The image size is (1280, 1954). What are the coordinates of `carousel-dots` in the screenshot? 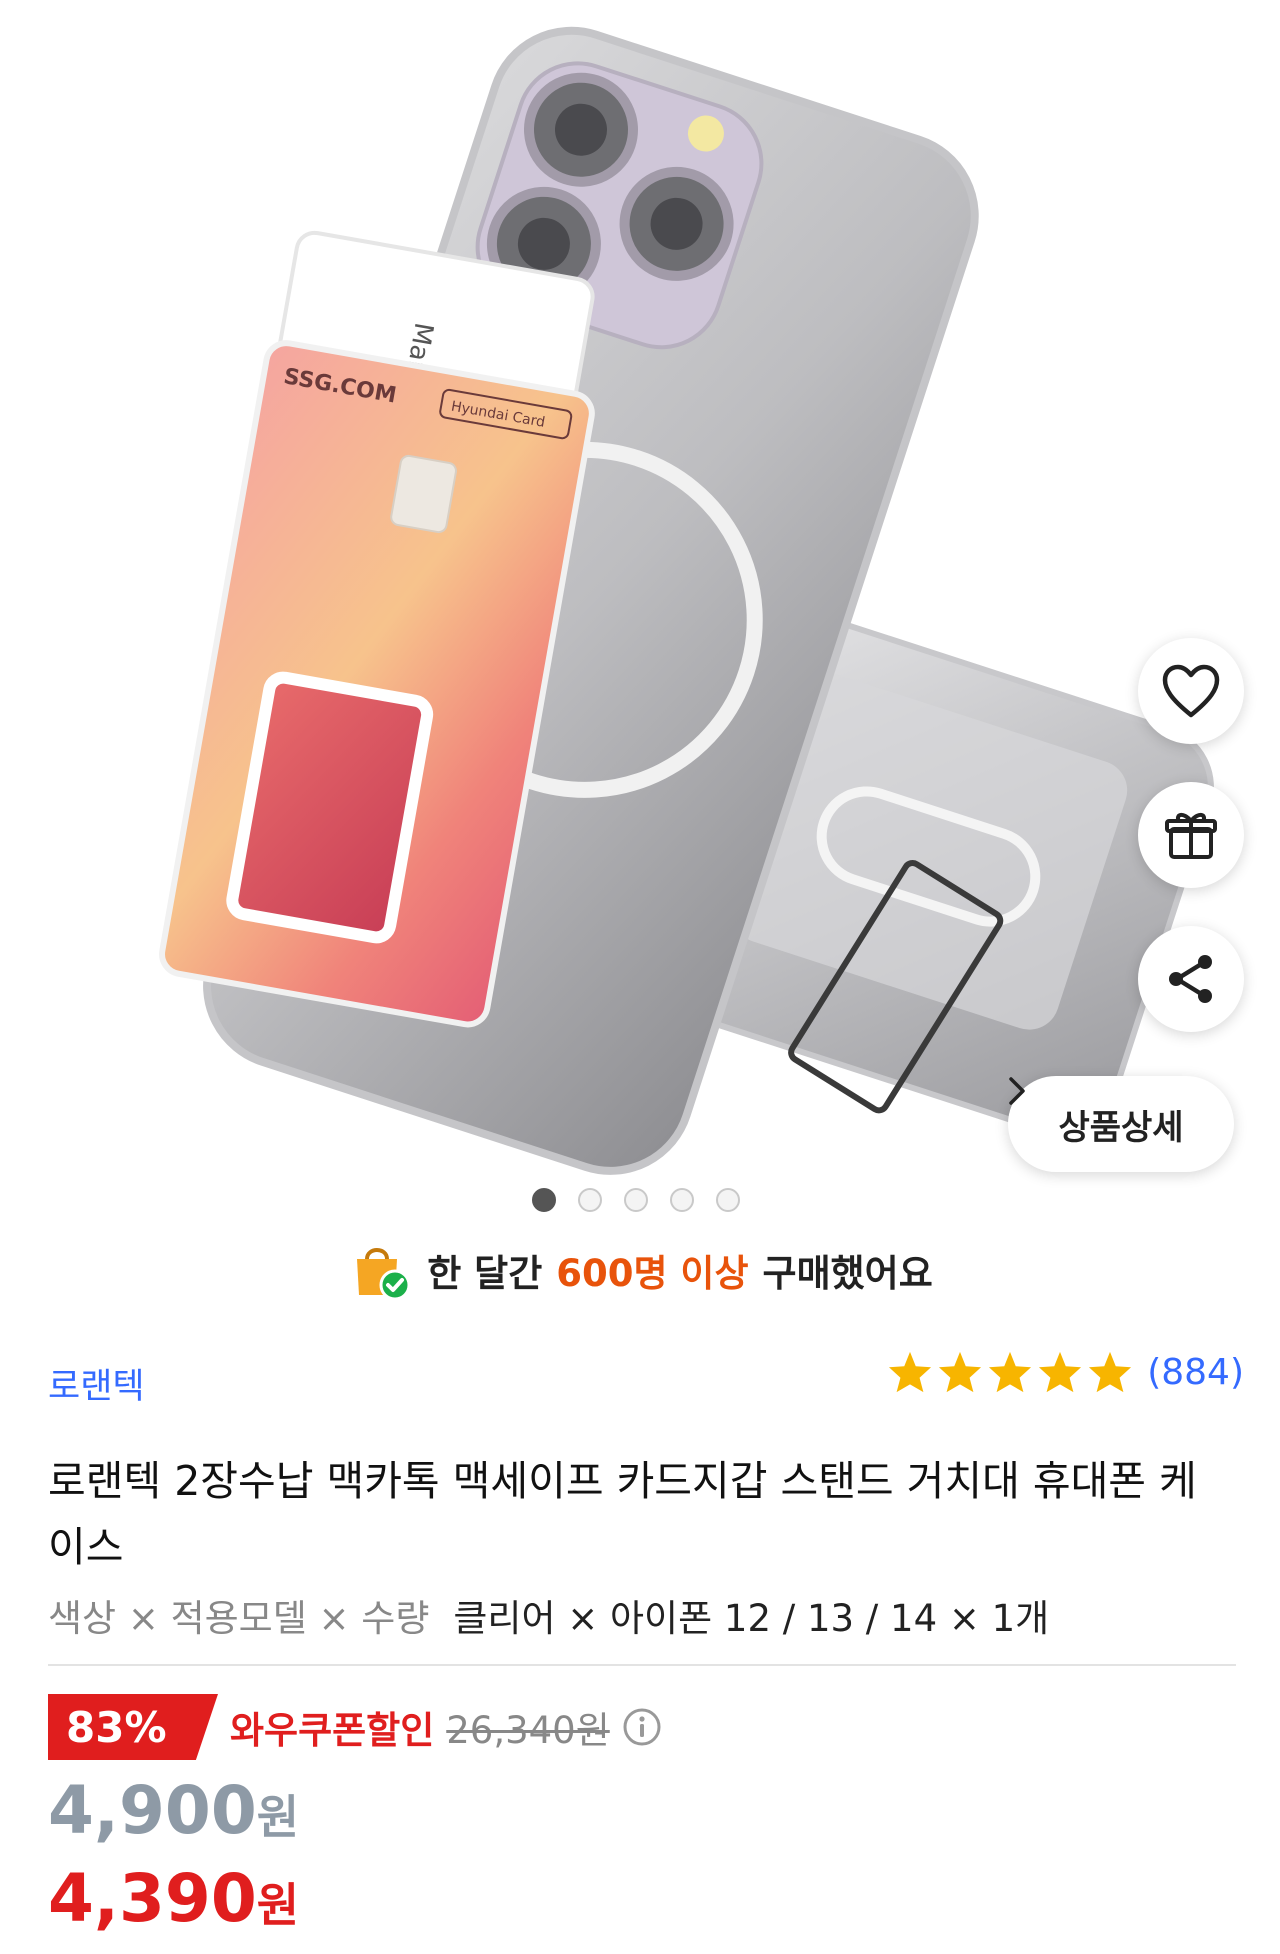 It's located at (636, 1200).